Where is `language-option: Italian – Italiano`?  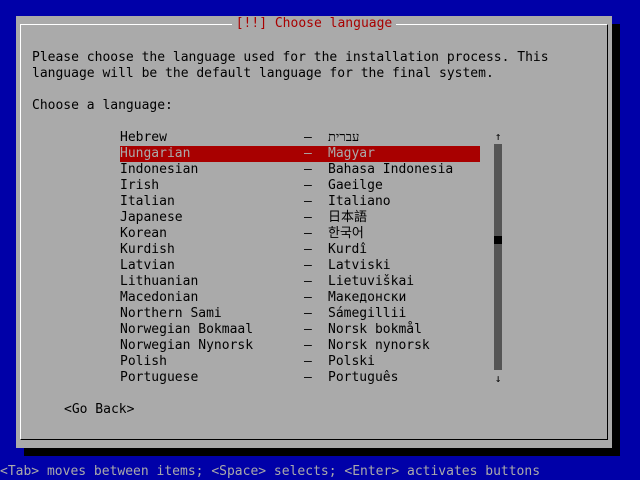 language-option: Italian – Italiano is located at coordinates (300, 202).